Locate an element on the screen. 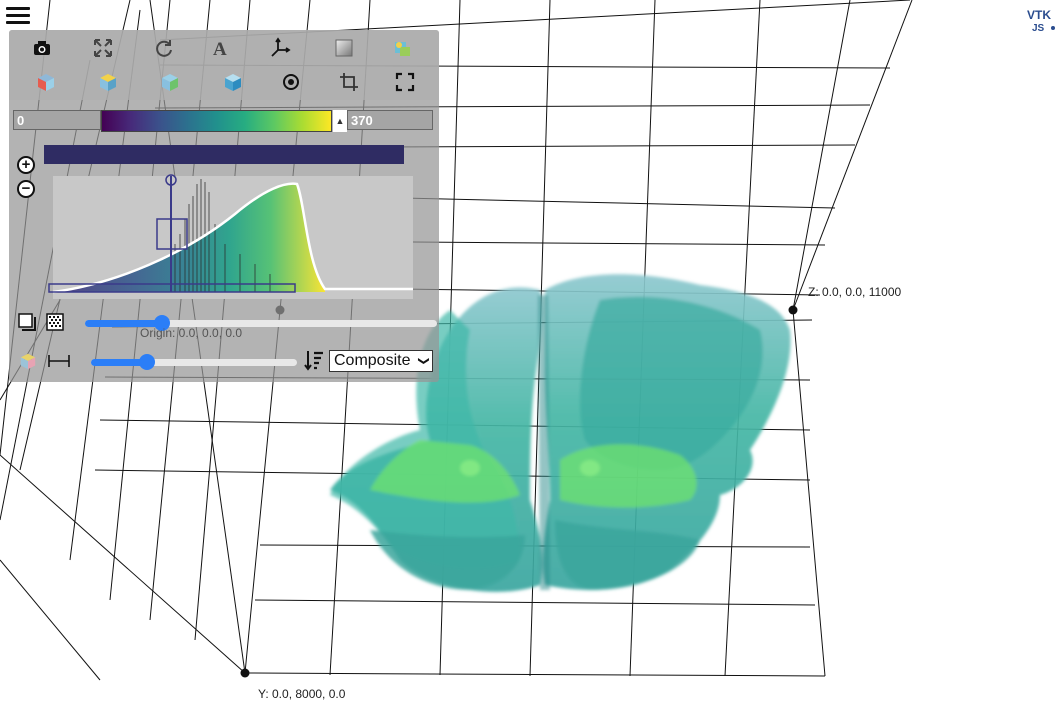 This screenshot has height=701, width=1061. view-iso-icon is located at coordinates (233, 82).